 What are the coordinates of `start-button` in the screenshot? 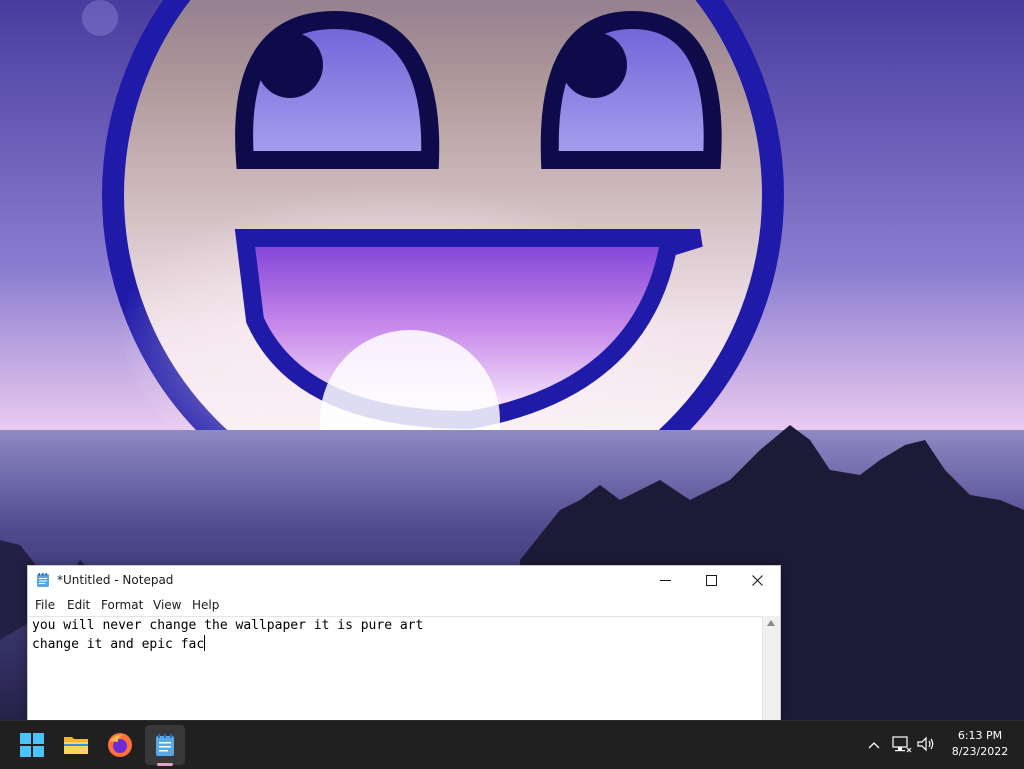 It's located at (32, 745).